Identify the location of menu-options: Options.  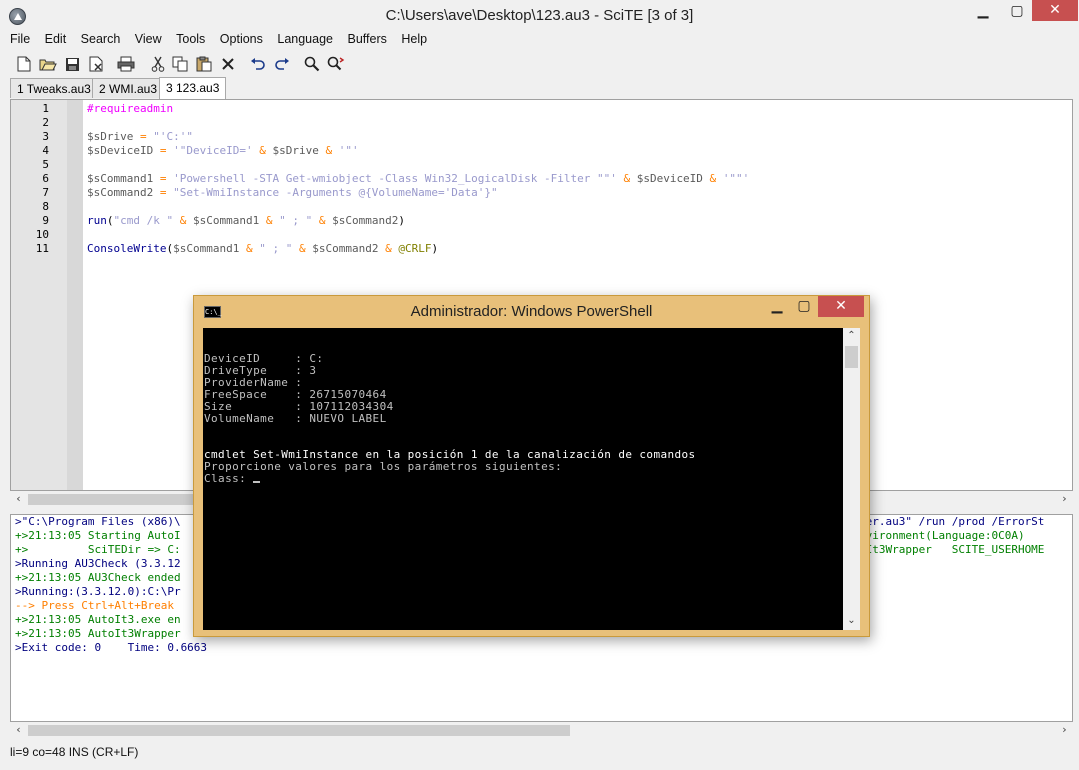
(241, 39).